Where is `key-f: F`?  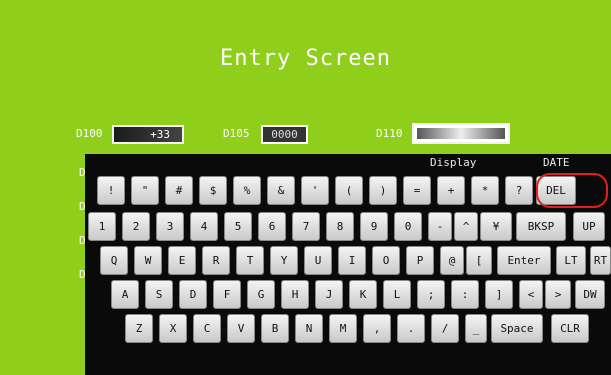 key-f: F is located at coordinates (227, 294).